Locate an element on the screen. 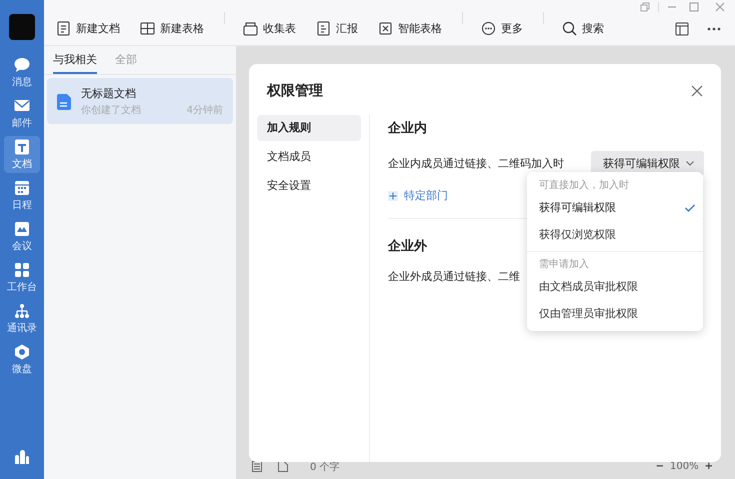 The image size is (735, 479). nav-item: 消息 is located at coordinates (22, 72).